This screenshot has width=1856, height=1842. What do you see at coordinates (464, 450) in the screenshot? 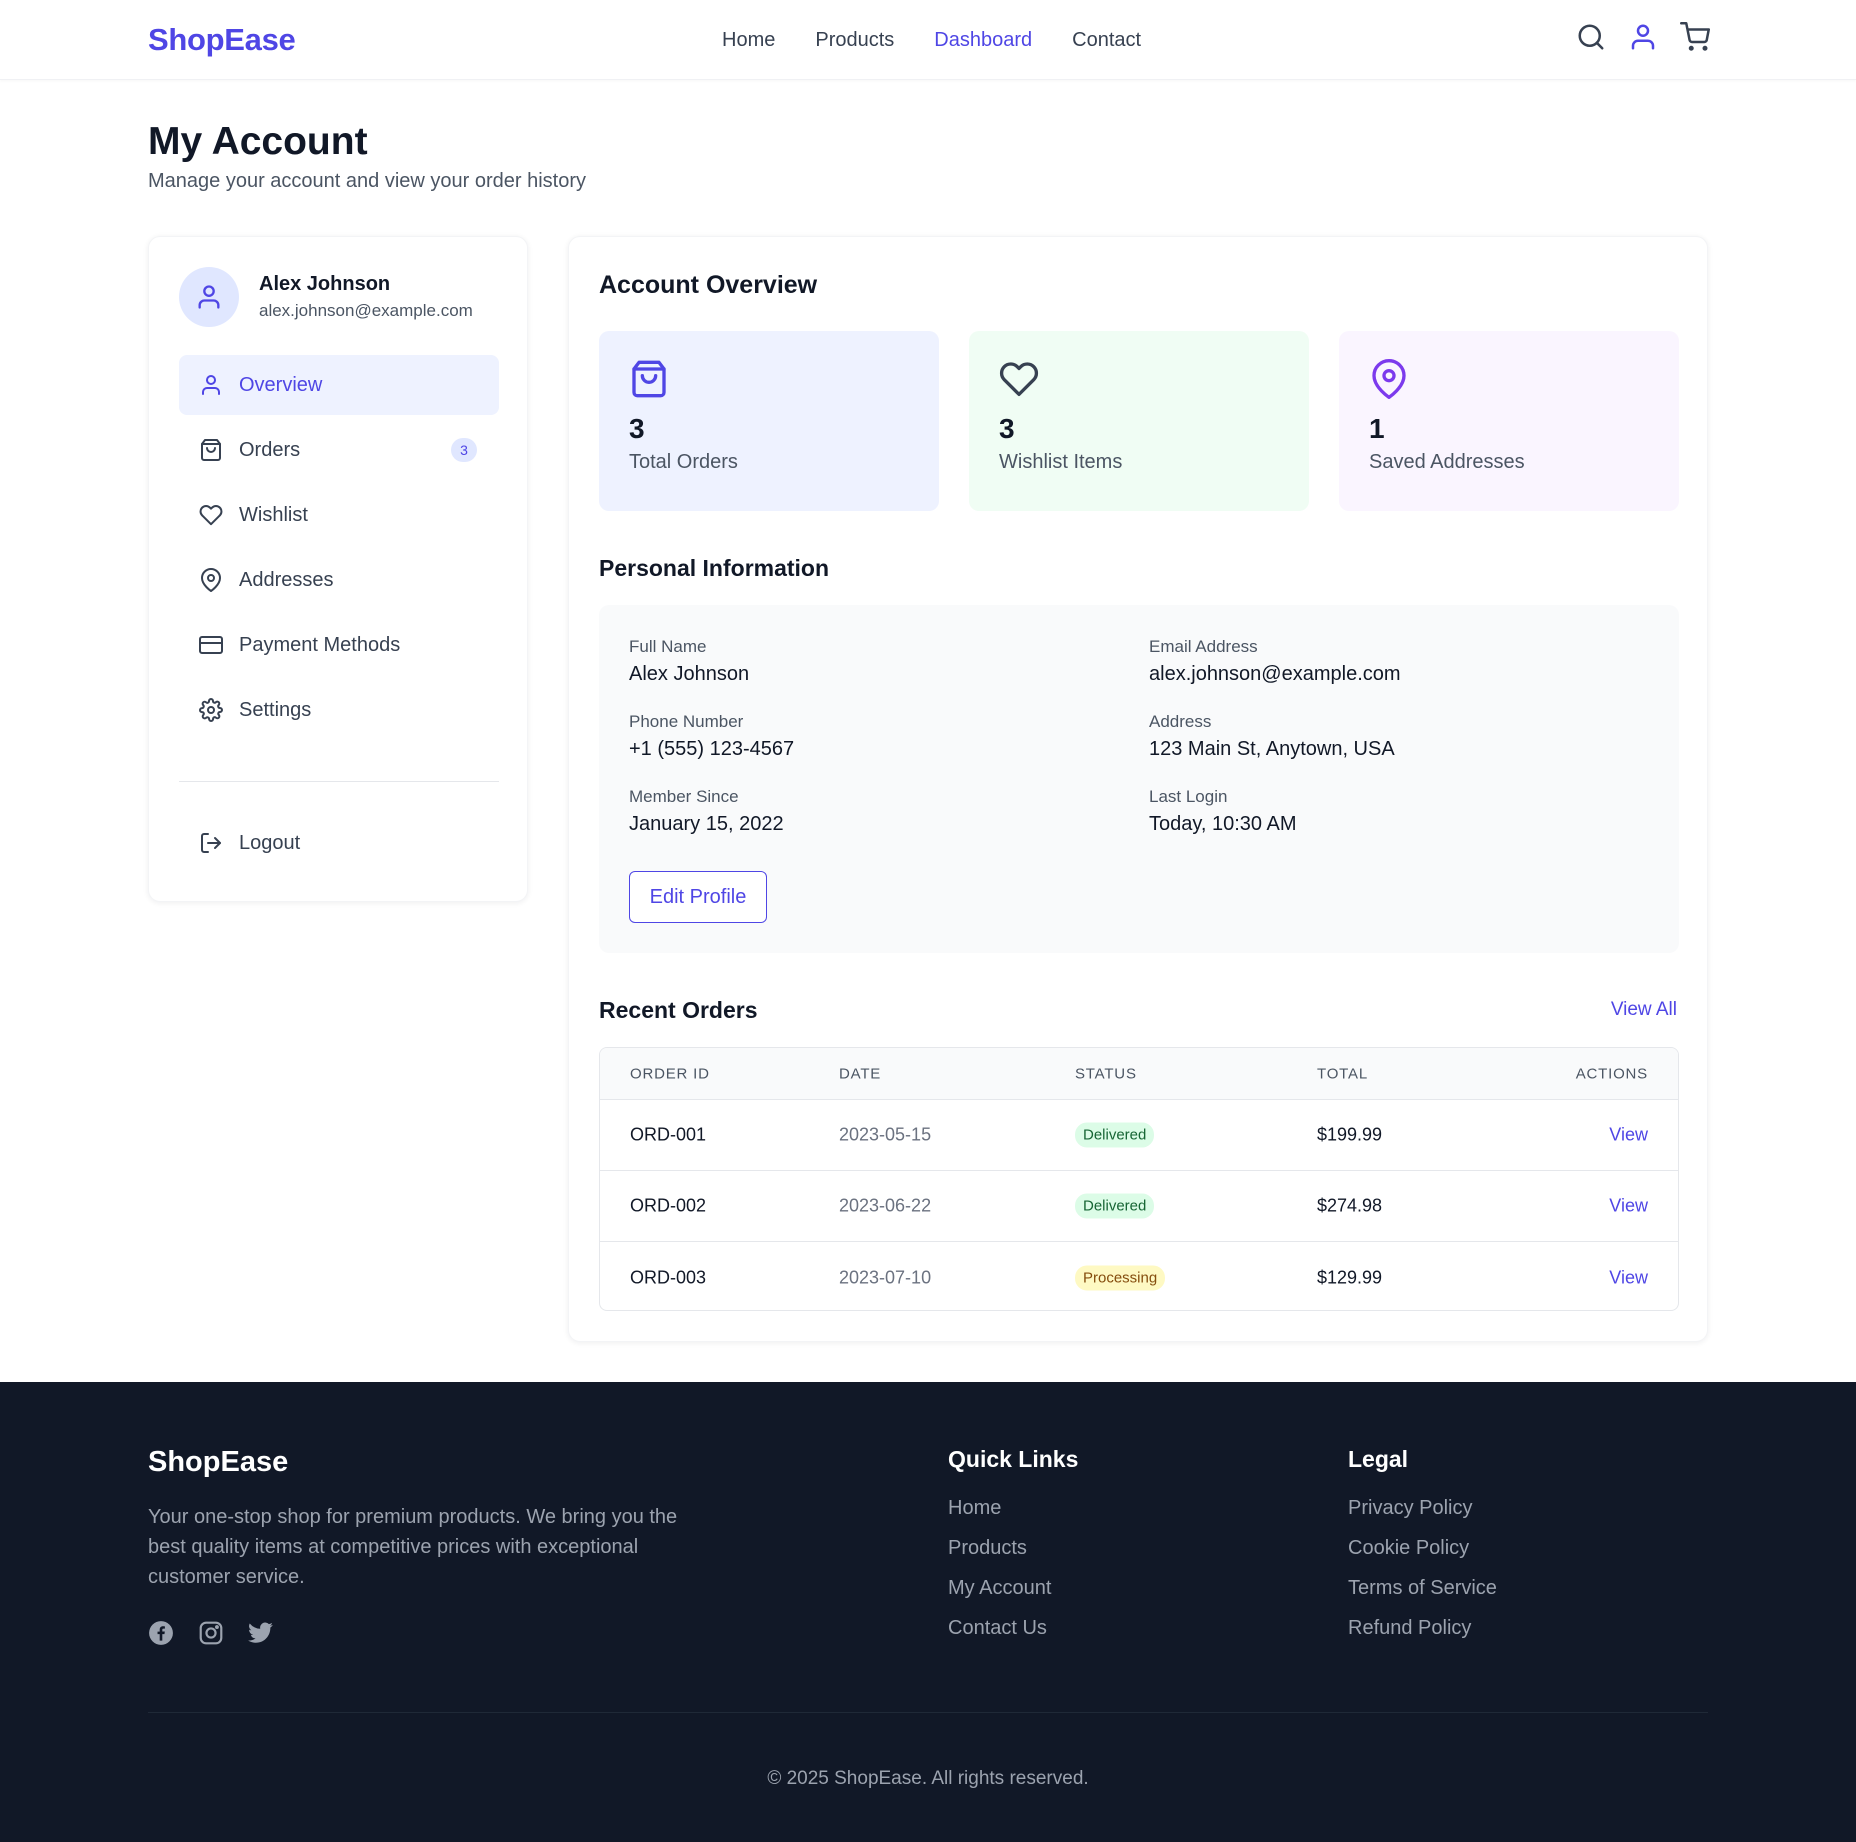
I see `orders-count-badge: 3` at bounding box center [464, 450].